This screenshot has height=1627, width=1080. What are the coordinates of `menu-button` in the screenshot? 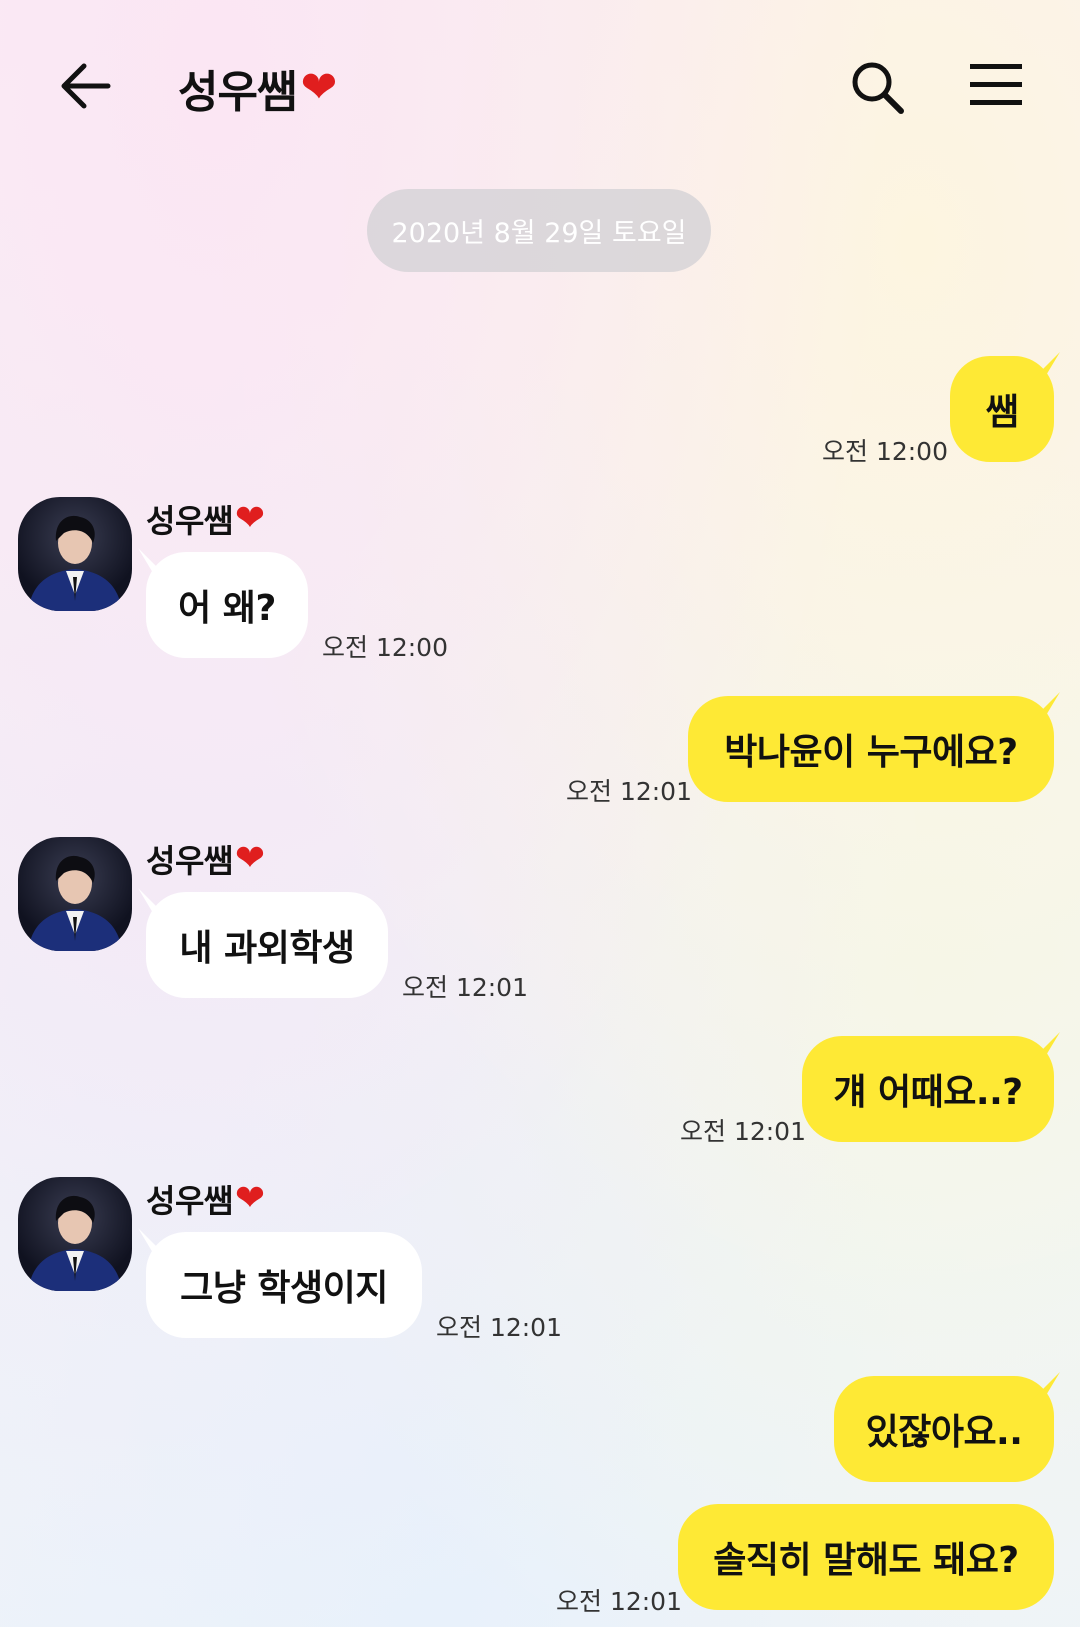 It's located at (996, 85).